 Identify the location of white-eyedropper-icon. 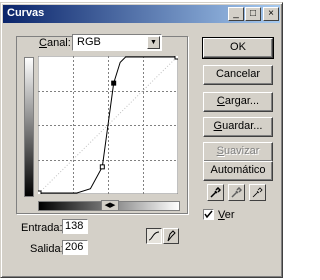
(257, 192).